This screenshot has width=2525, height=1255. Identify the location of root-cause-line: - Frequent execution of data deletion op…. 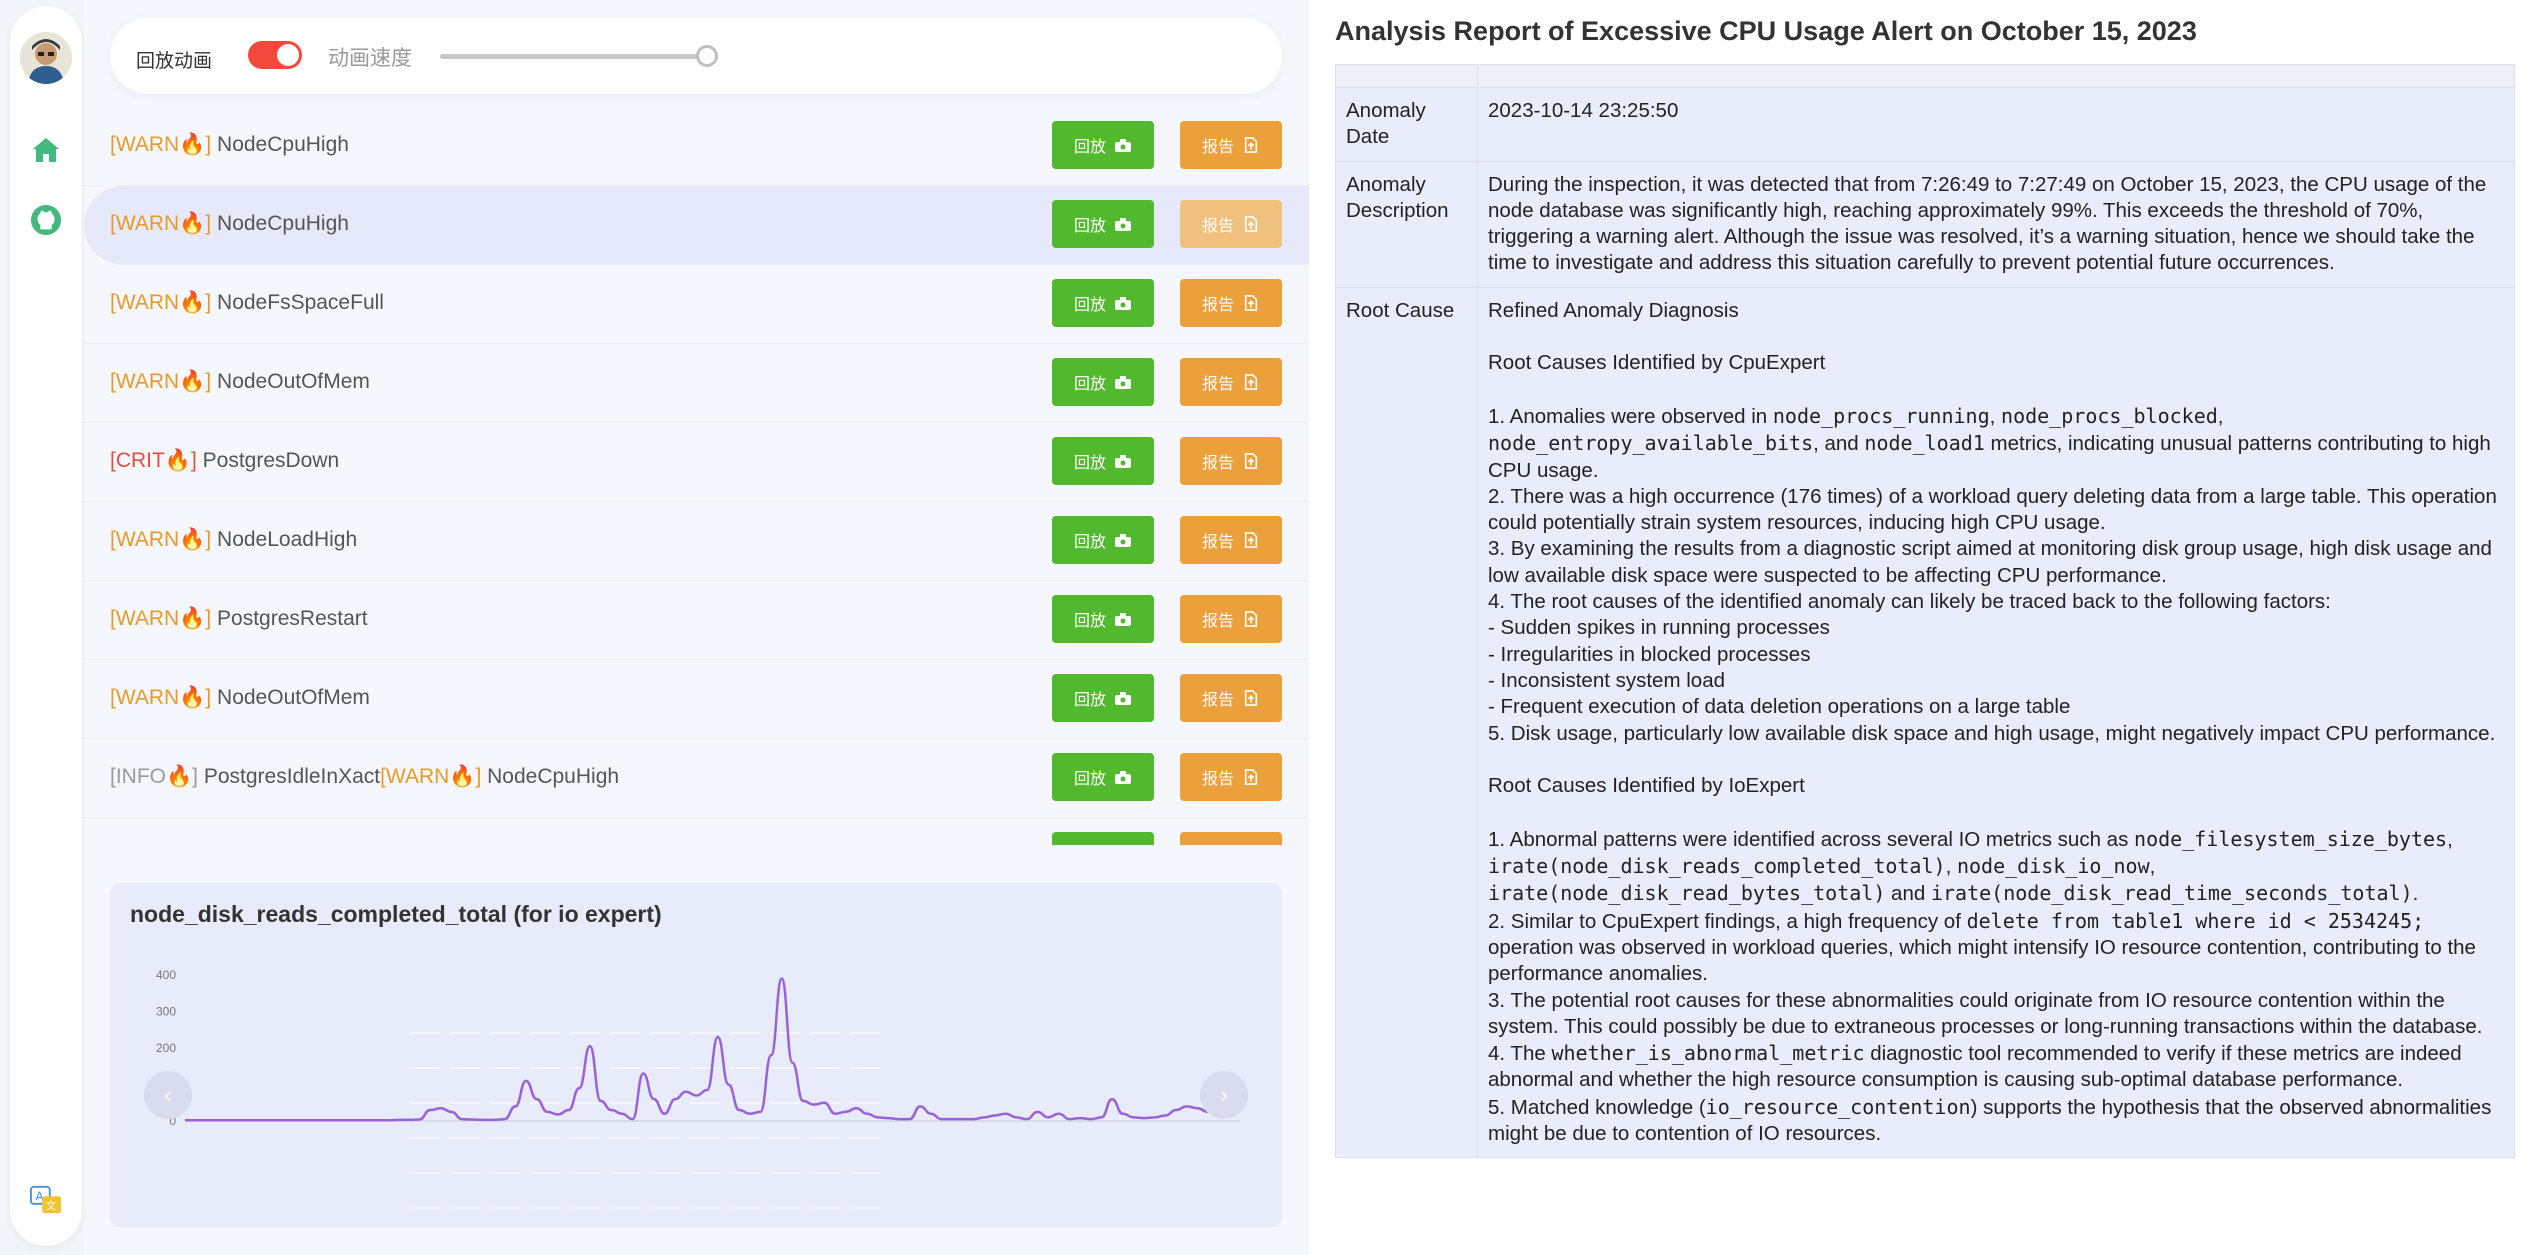
(1996, 707).